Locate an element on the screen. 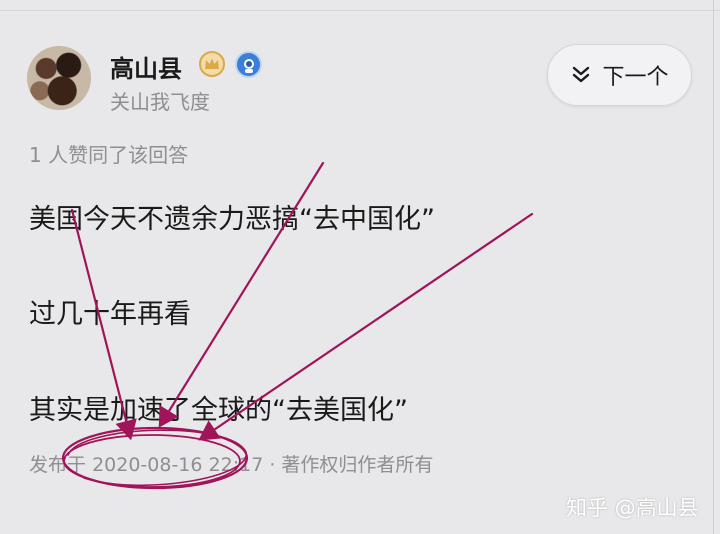  publish-prefix: 发布于 is located at coordinates (58, 465).